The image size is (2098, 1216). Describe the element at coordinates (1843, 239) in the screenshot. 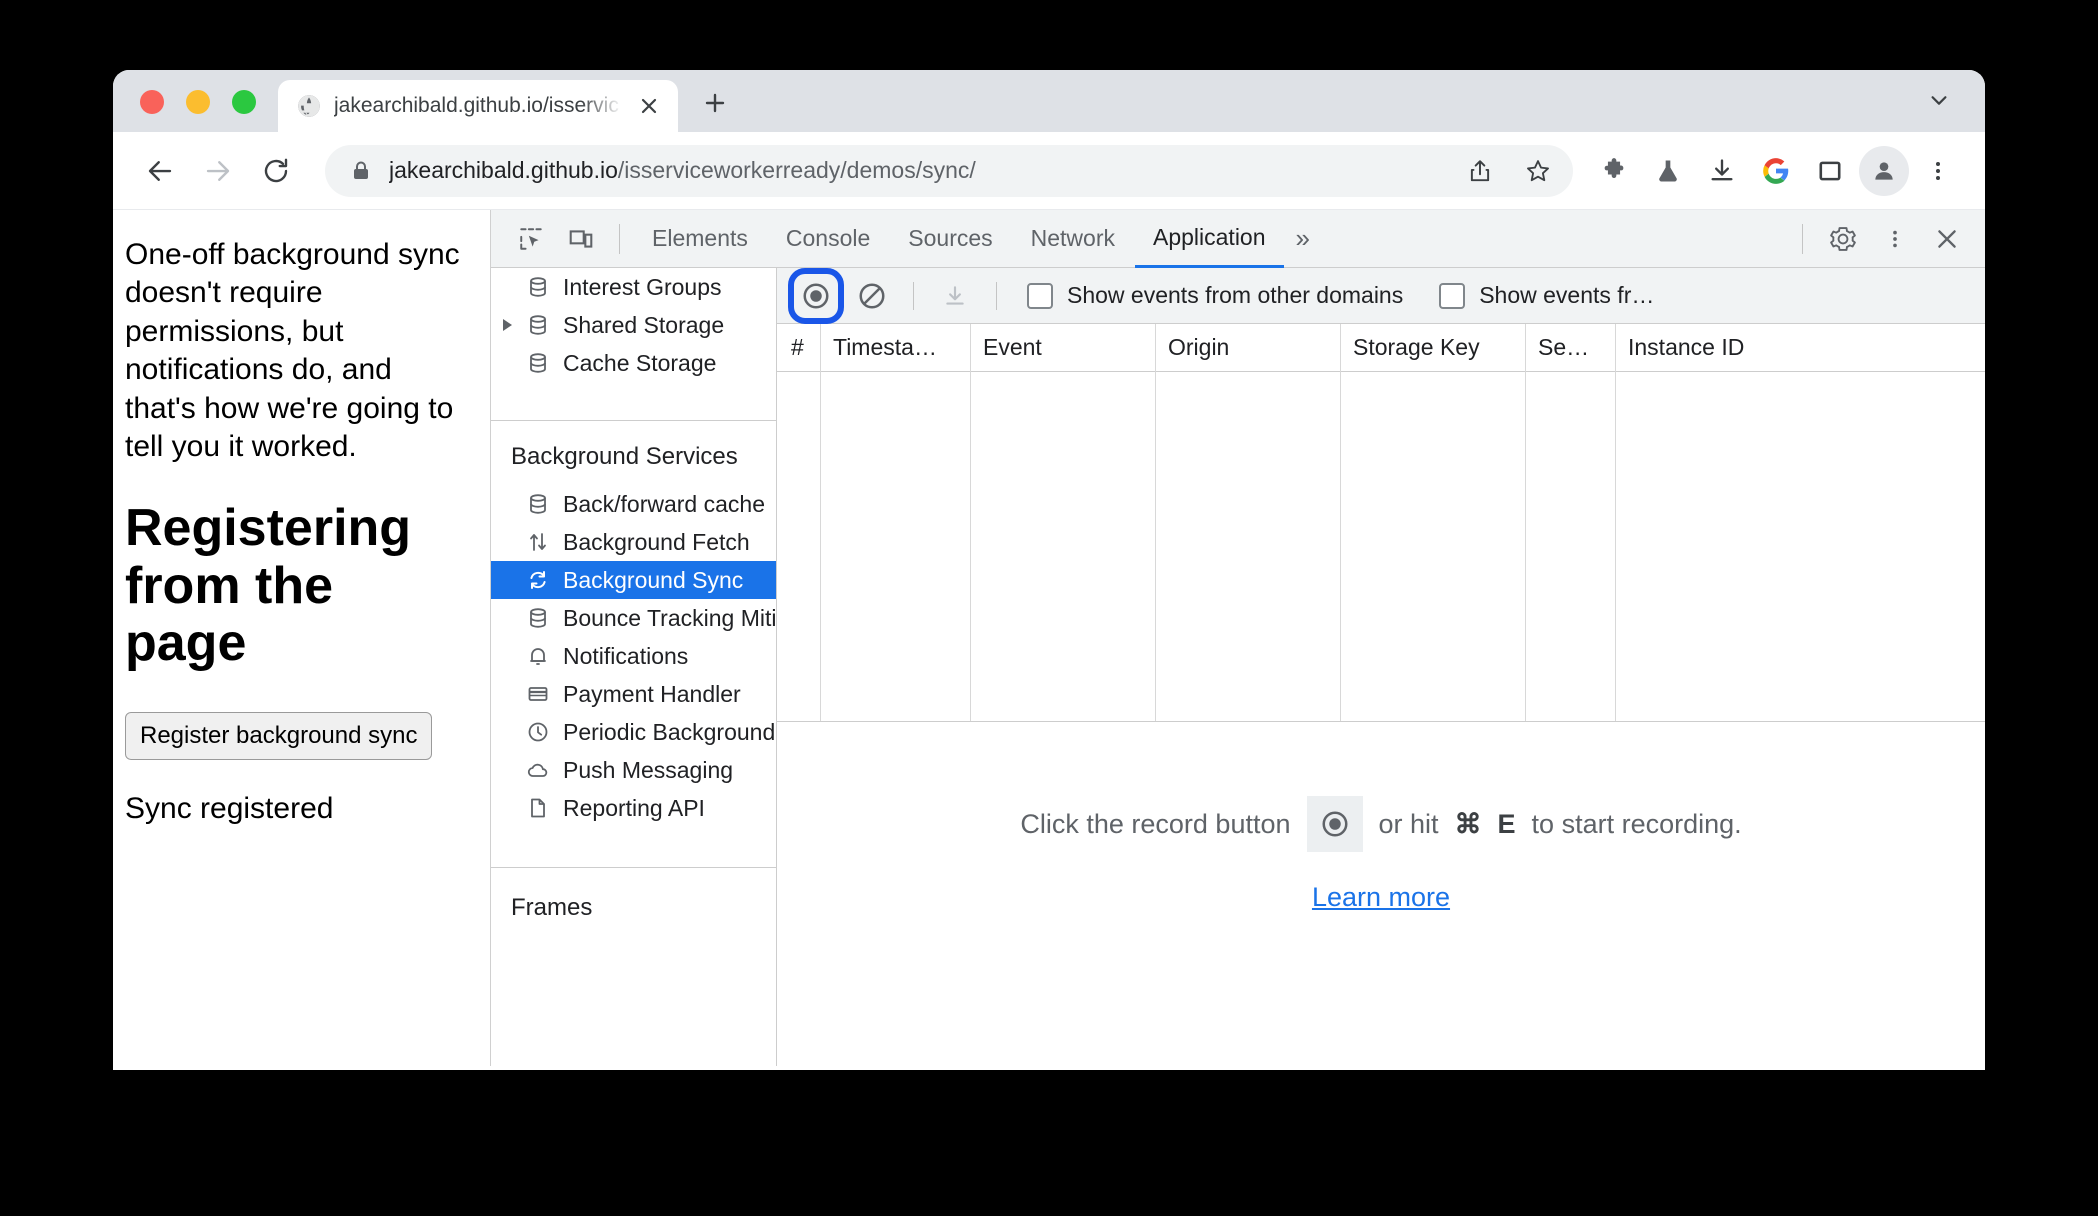

I see `gear-icon` at that location.